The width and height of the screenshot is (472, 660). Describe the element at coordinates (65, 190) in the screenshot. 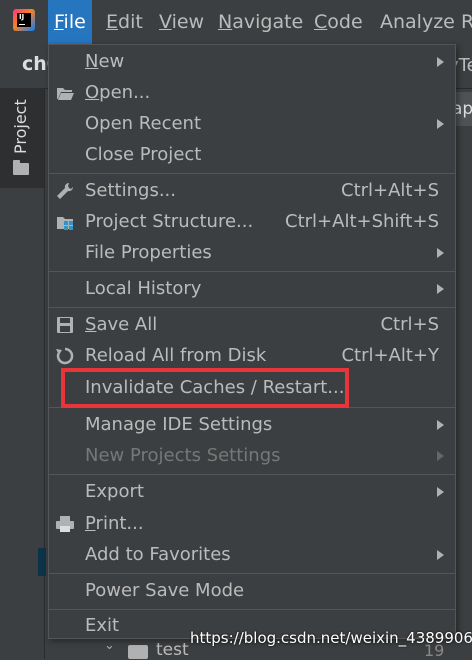

I see `wrench-icon` at that location.